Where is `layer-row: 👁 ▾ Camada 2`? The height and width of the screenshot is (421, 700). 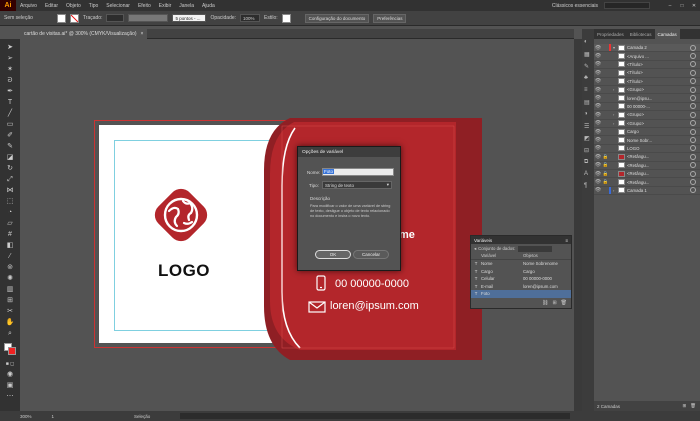
layer-row: 👁 ▾ Camada 2 is located at coordinates (647, 48).